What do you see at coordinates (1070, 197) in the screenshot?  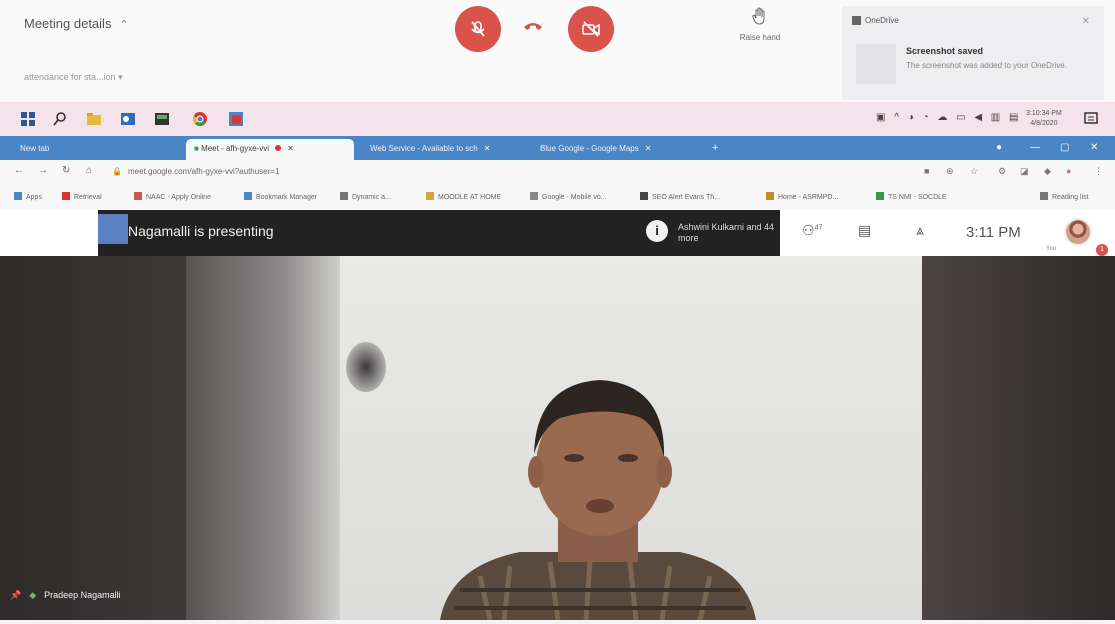 I see `bookmark-label: Reading list` at bounding box center [1070, 197].